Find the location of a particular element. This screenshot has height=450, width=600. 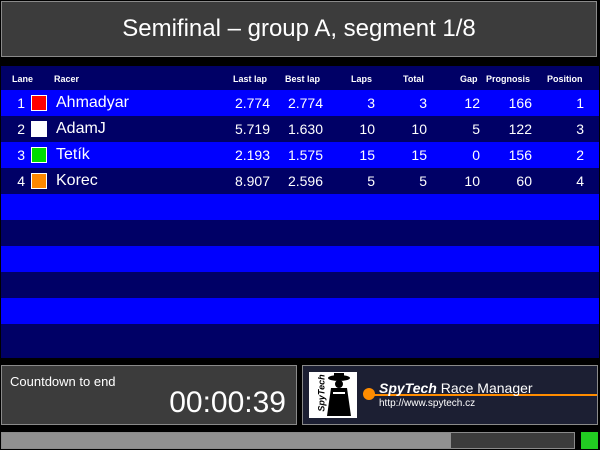

prognosis-cell: 166 is located at coordinates (520, 103).